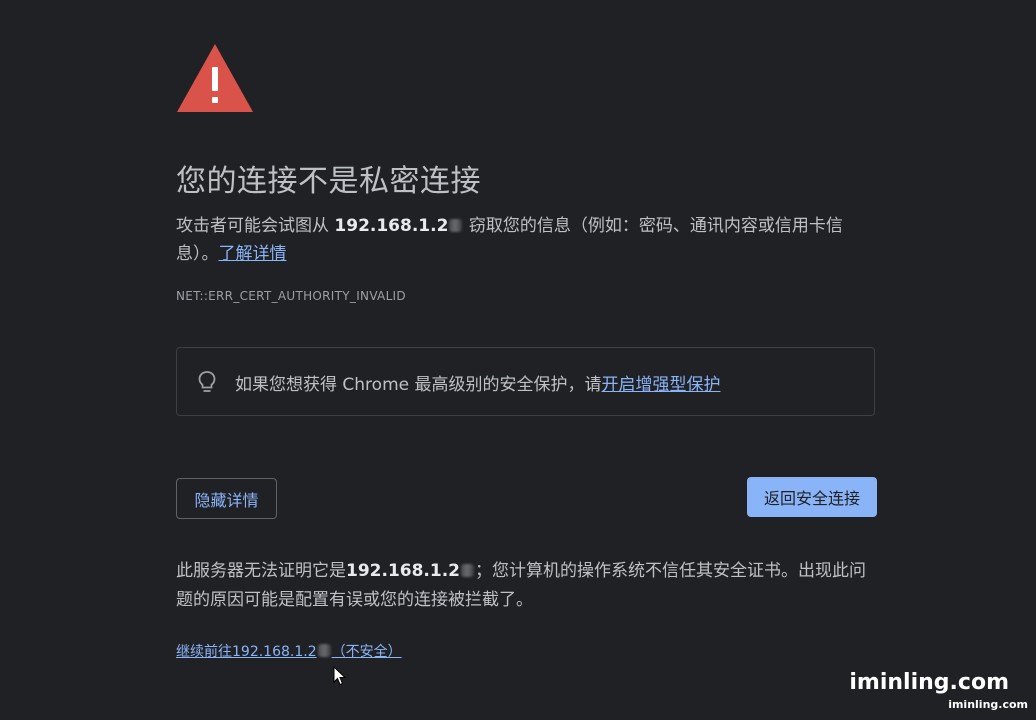 The image size is (1036, 720). I want to click on enhanced-protection-box: 如果您想获得 Chrome 最高级别的安全保护，请开启增强型保护, so click(525, 381).